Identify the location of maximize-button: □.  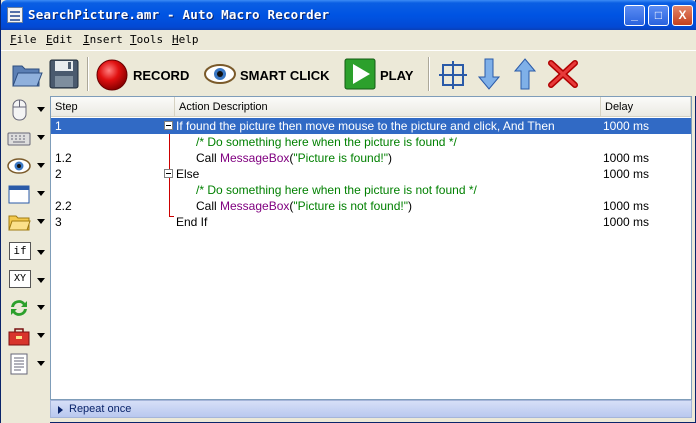
(658, 15).